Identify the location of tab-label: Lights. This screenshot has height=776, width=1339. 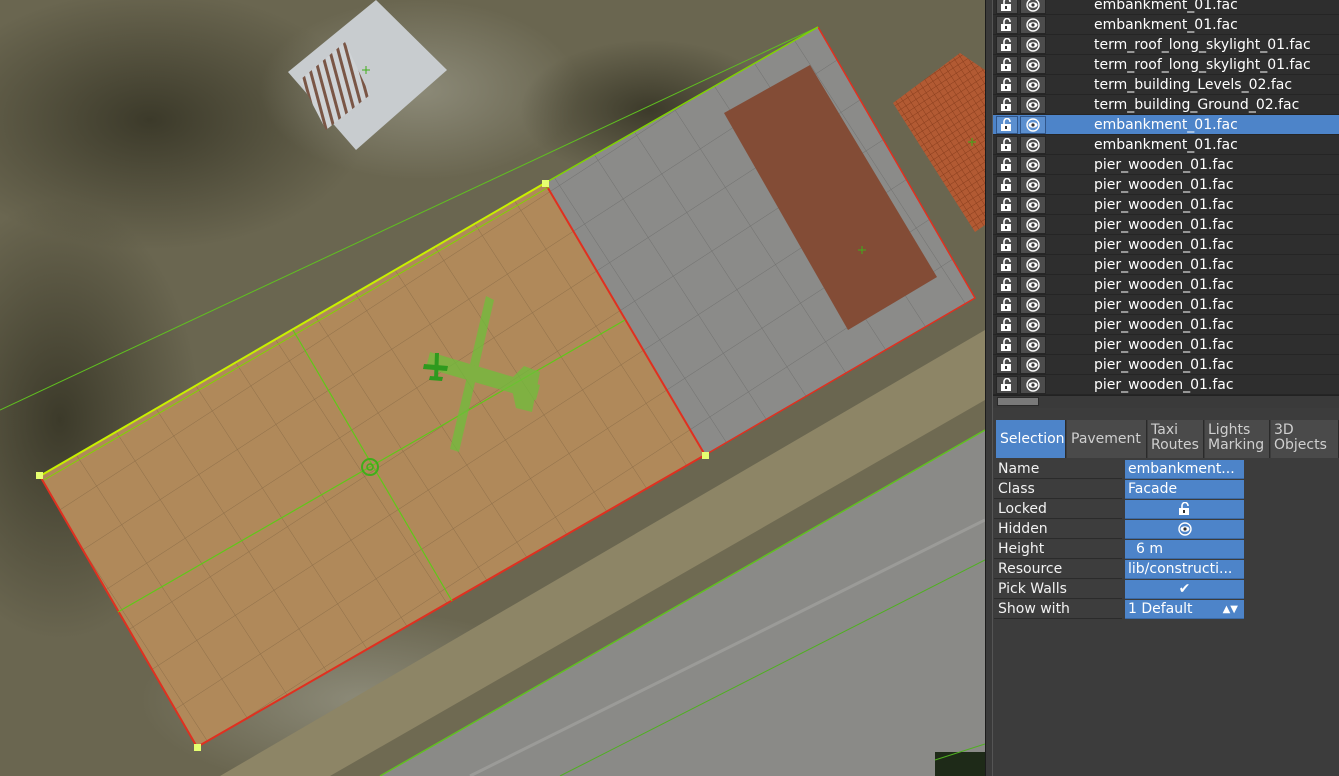
(1229, 430).